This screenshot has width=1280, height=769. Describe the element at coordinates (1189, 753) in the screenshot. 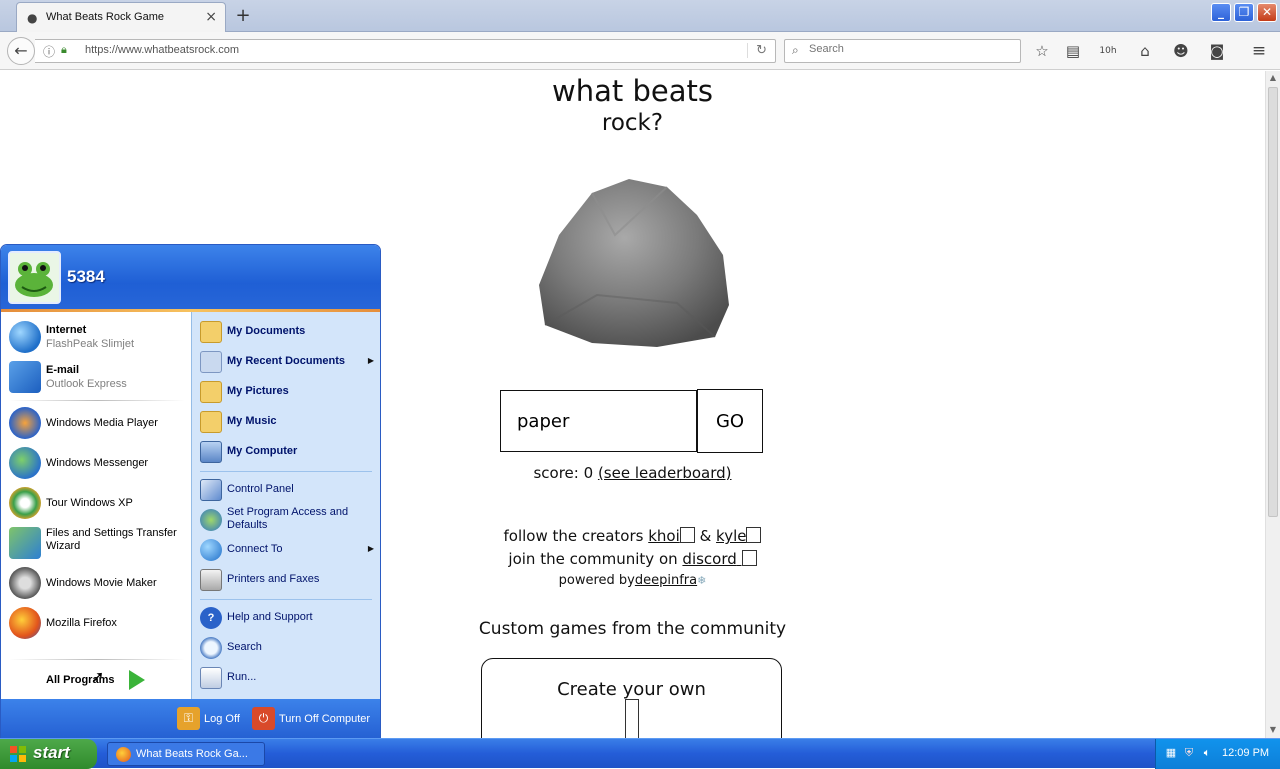

I see `security-shield-icon: ⛨` at that location.